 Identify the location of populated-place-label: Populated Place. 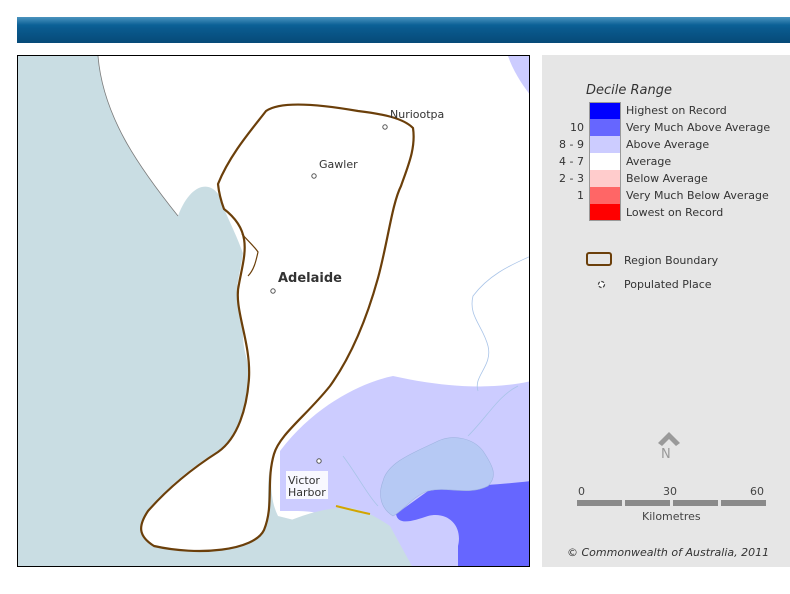
(668, 284).